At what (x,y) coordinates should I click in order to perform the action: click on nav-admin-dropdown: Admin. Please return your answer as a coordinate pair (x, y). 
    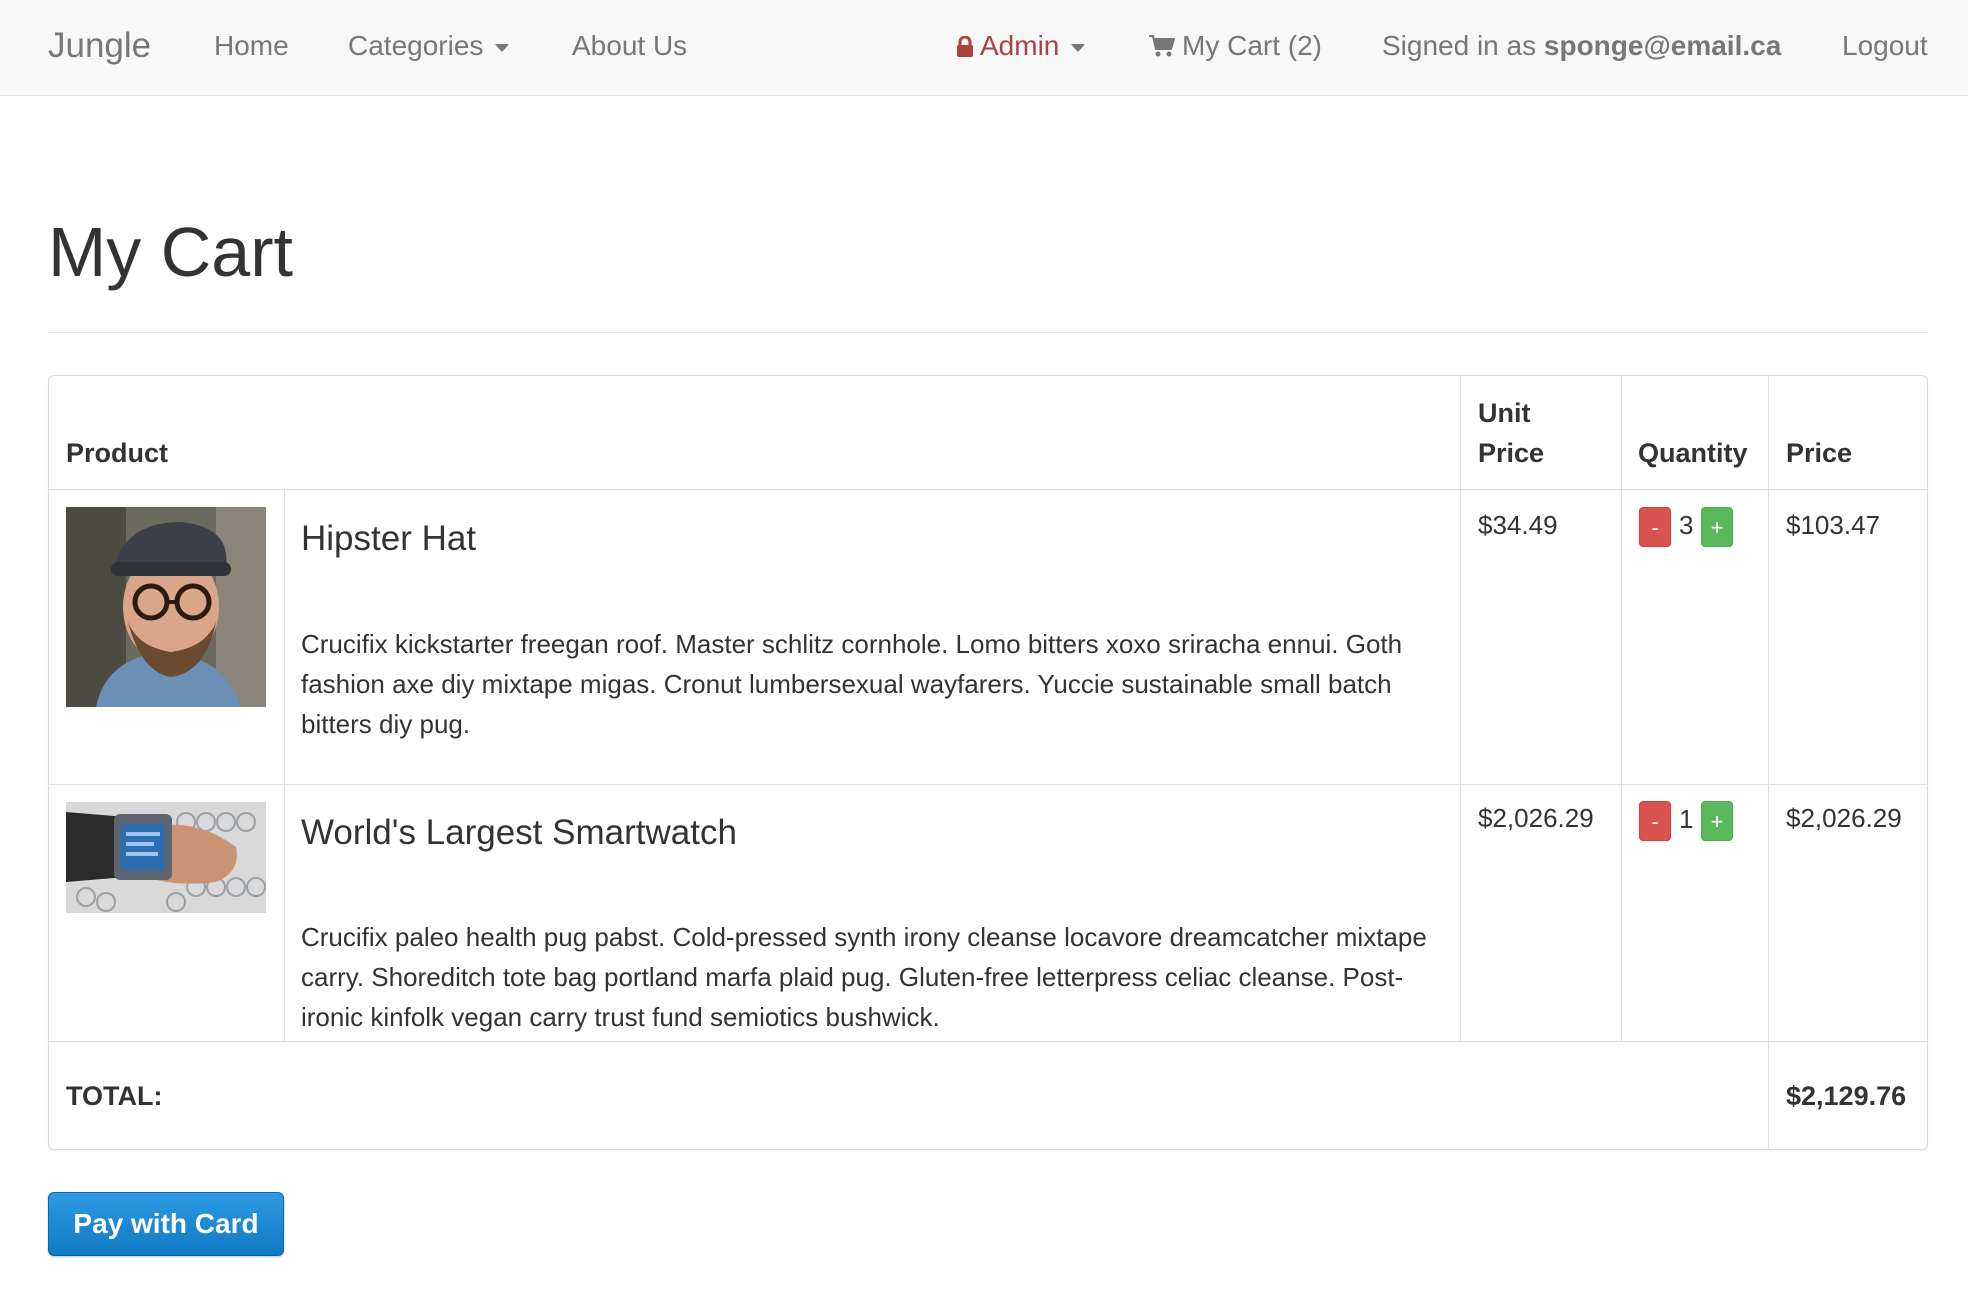
    Looking at the image, I should click on (1021, 46).